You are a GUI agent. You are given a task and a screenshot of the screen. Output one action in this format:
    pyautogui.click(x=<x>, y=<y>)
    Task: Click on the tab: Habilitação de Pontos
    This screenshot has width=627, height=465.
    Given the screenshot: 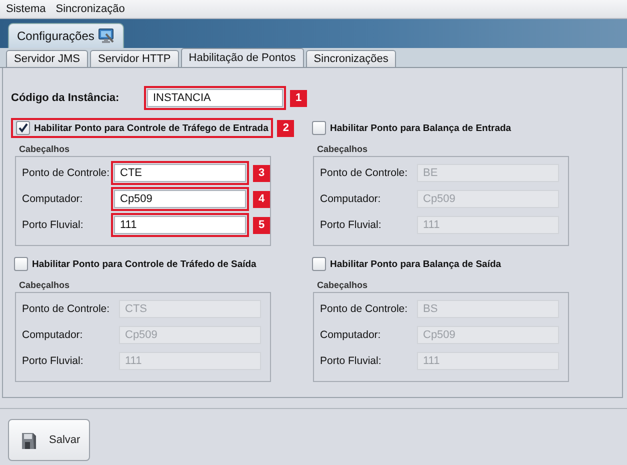 What is the action you would take?
    pyautogui.click(x=242, y=57)
    